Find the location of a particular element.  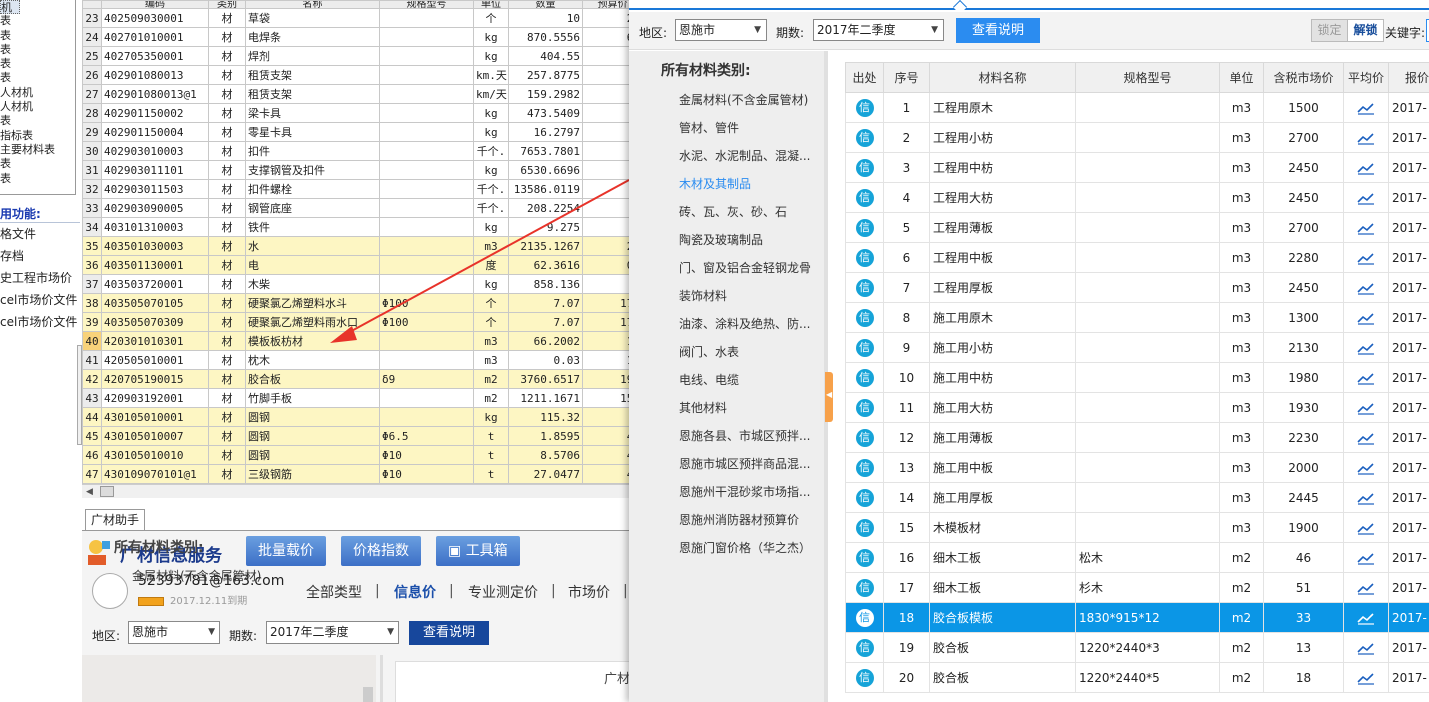

material-code: 403501030003 is located at coordinates (155, 246).